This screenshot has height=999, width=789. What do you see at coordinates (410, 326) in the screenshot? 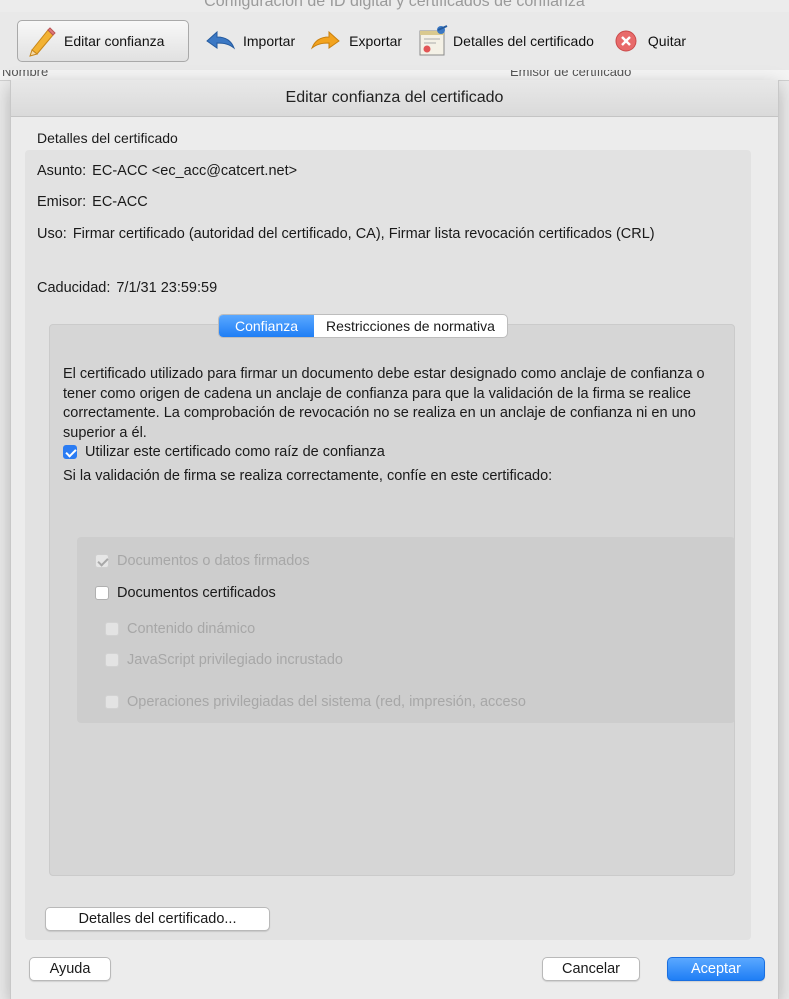
I see `tab-policy-restrictions: Restricciones de normativa` at bounding box center [410, 326].